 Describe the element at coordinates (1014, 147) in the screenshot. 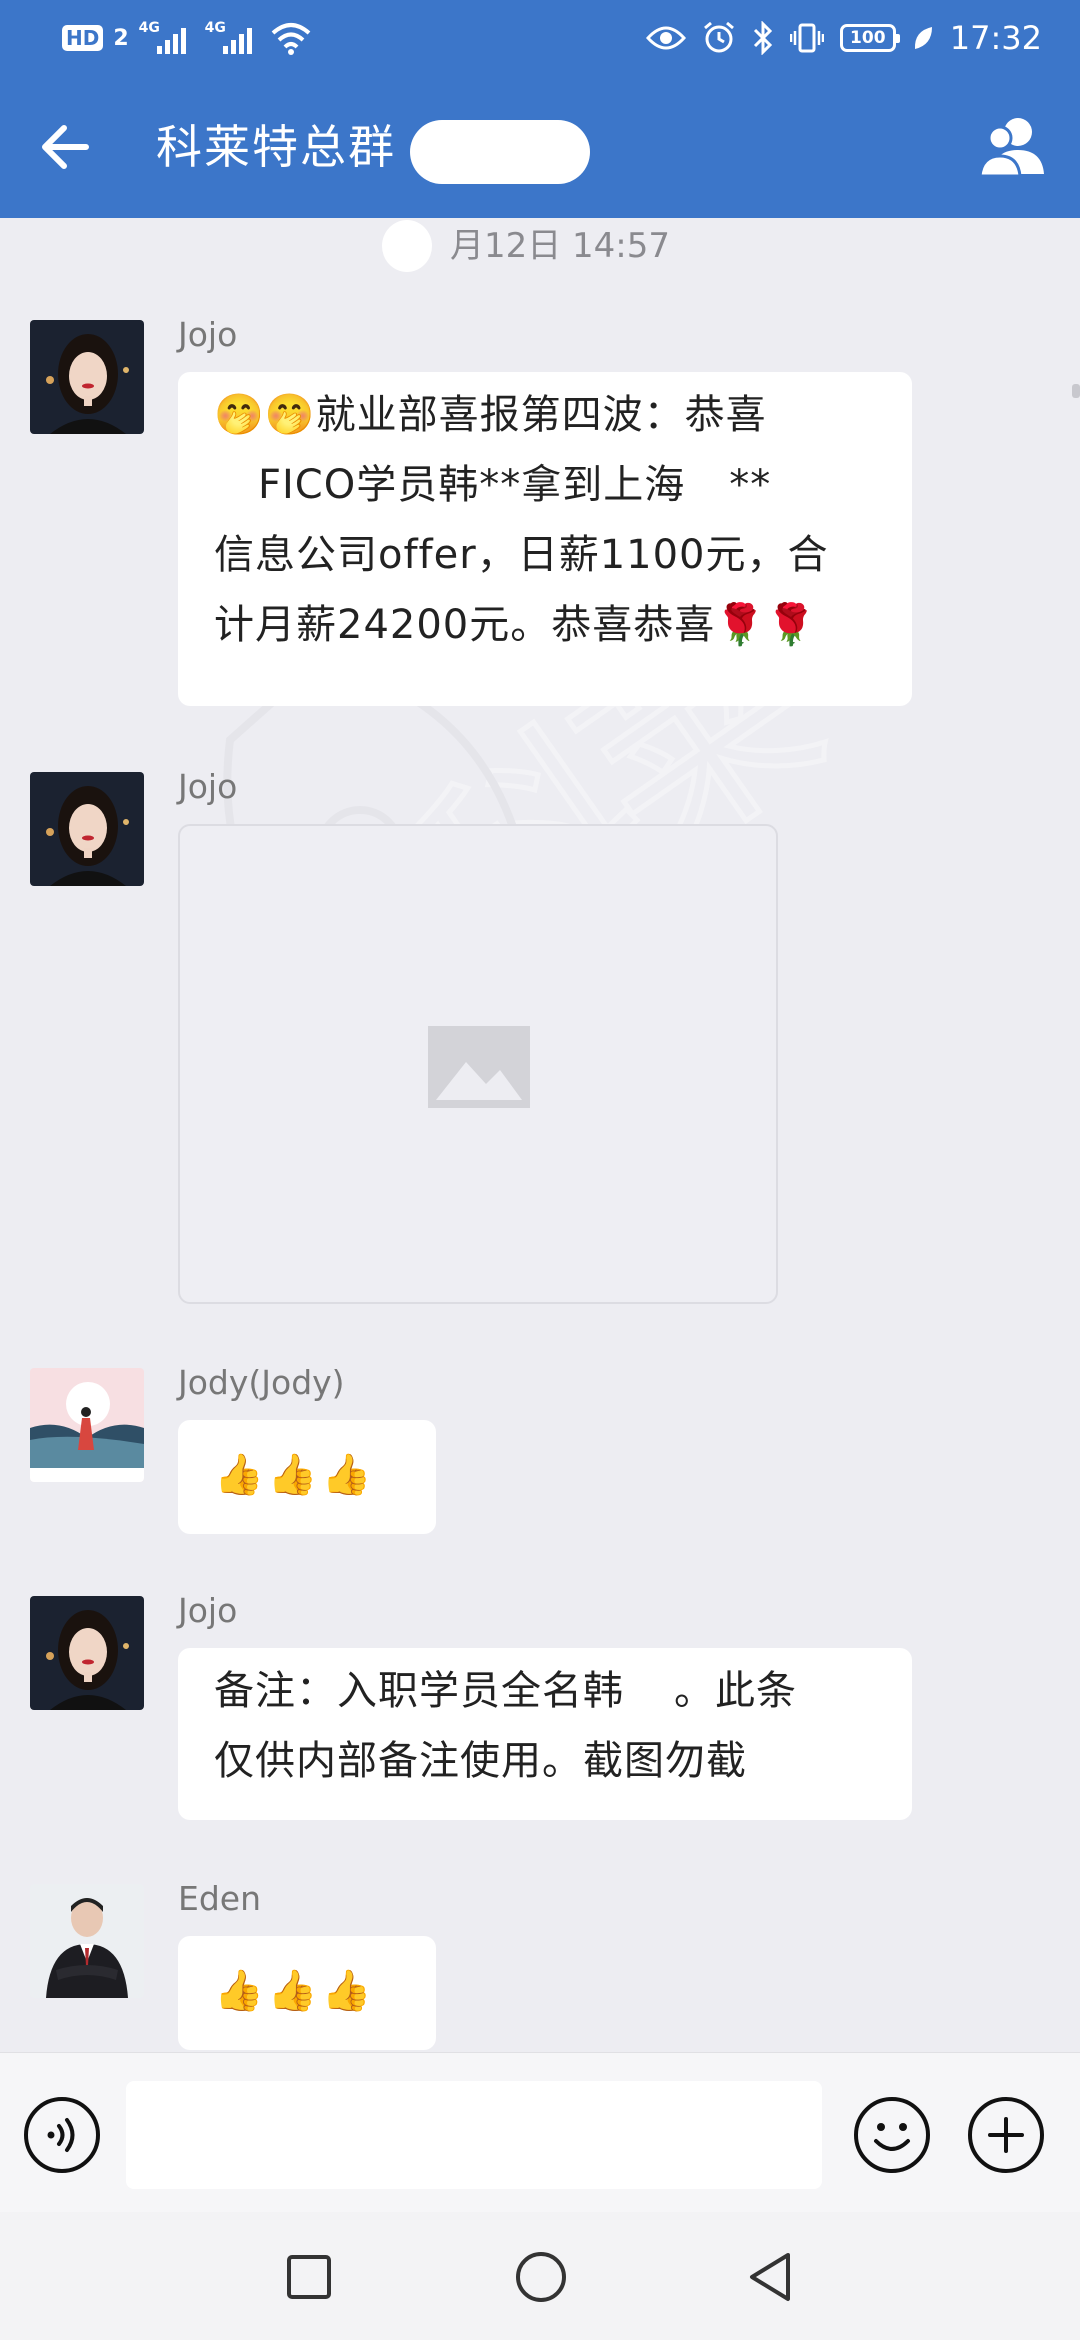

I see `group-members-icon` at that location.